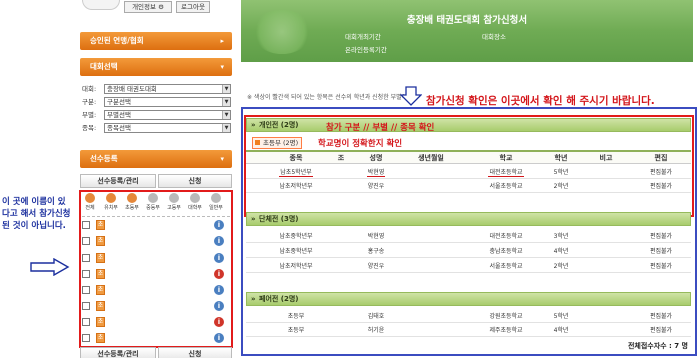  I want to click on approved-federation-bar: 승인된 연맹/협회 ▸, so click(156, 41).